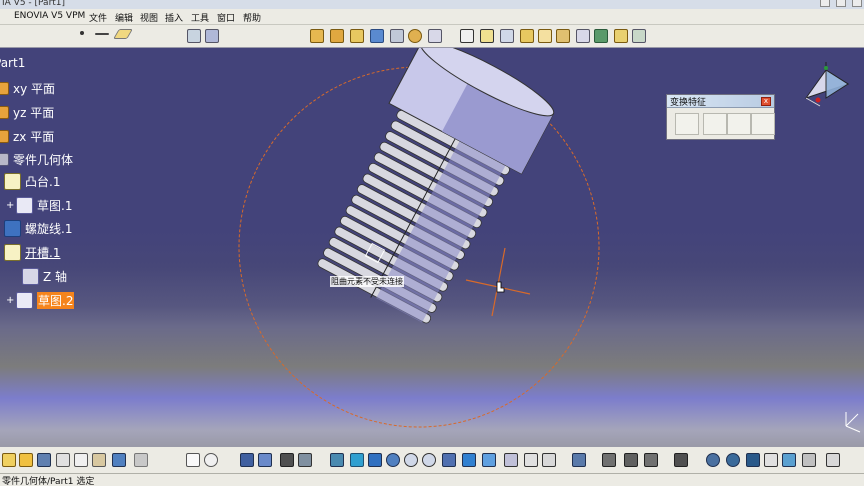 The image size is (864, 486). What do you see at coordinates (287, 460) in the screenshot?
I see `measure-icon` at bounding box center [287, 460].